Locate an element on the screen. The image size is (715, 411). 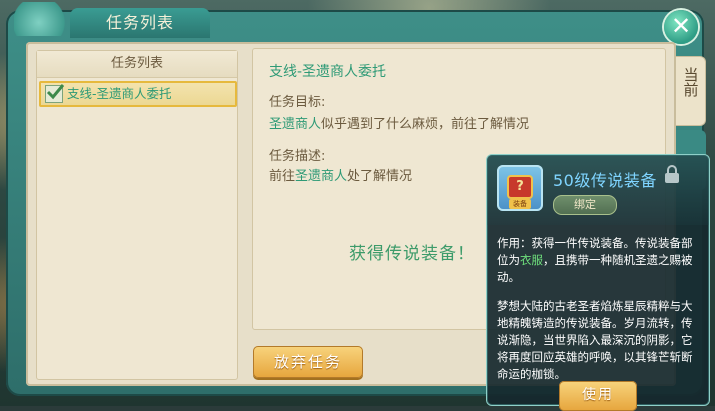
desc-prefix: 前往 is located at coordinates (282, 176).